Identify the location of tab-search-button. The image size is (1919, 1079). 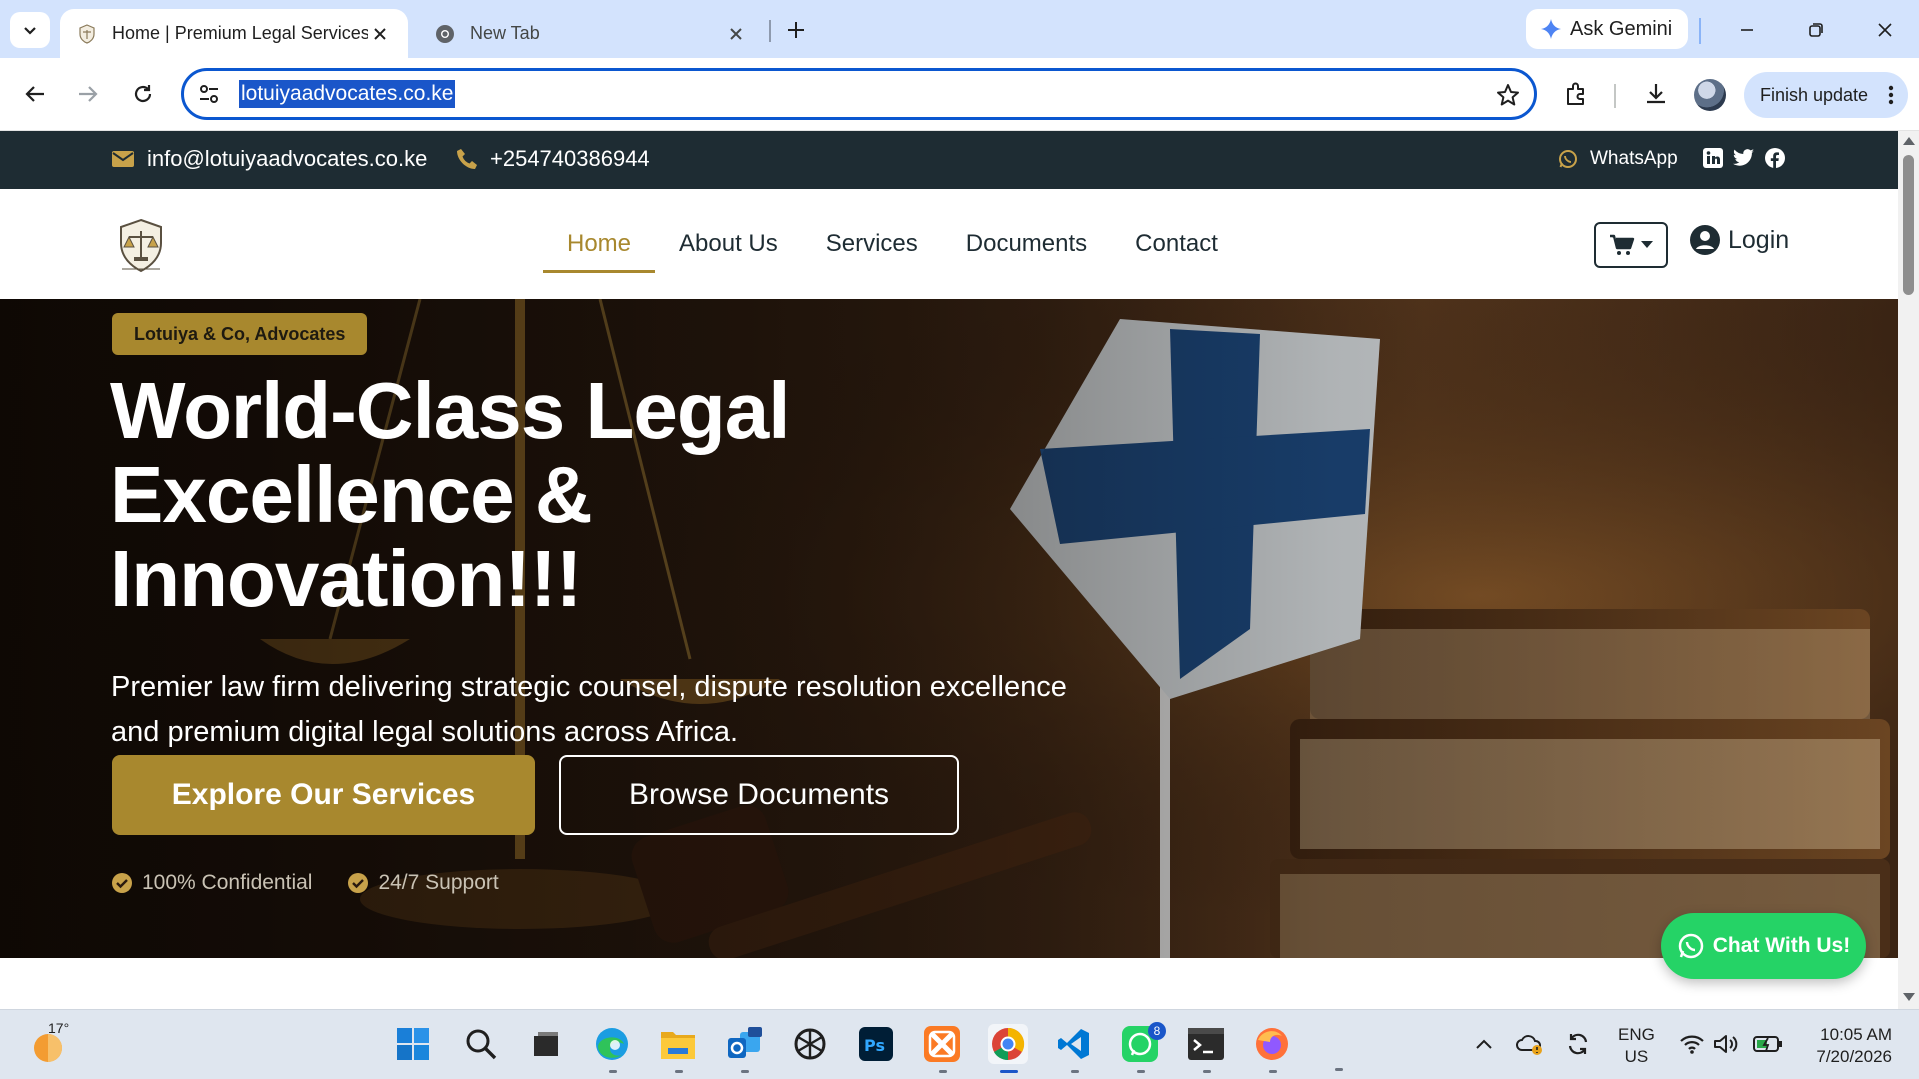
(30, 30).